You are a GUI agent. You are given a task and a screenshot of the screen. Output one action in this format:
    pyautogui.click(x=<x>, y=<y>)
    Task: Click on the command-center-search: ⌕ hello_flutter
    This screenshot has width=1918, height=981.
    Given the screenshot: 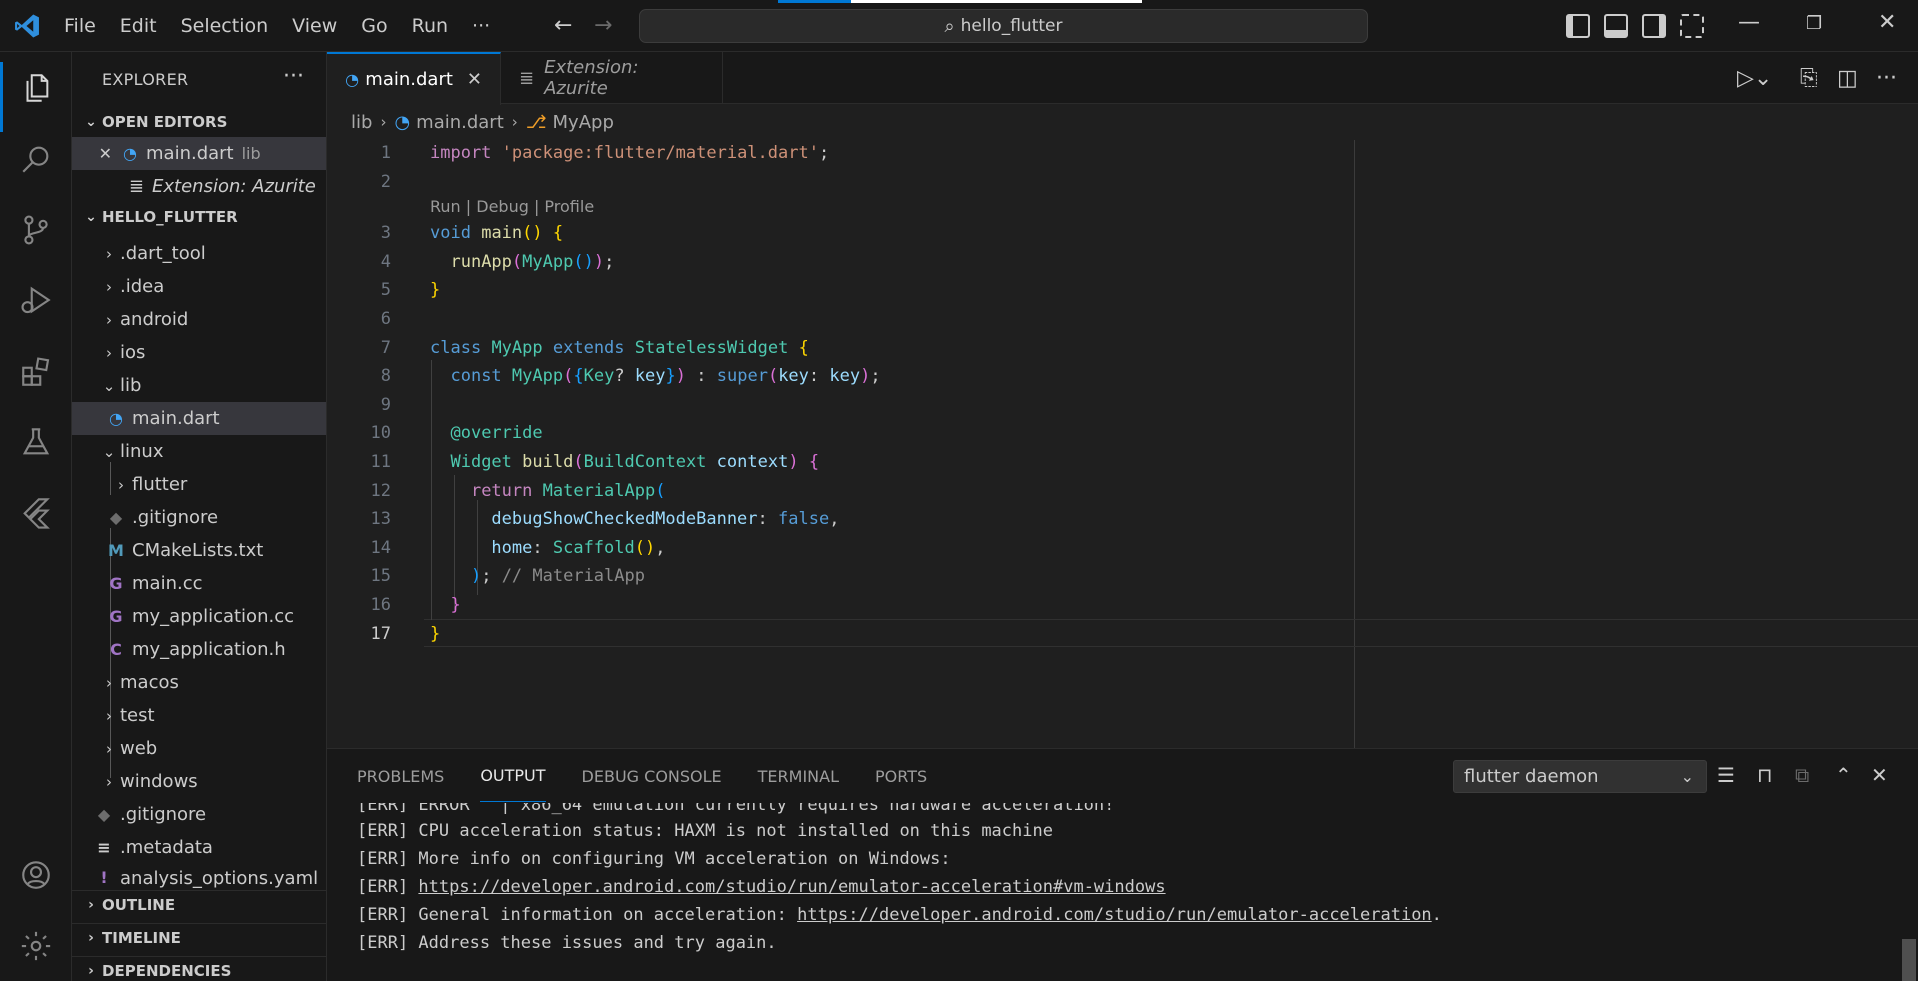 What is the action you would take?
    pyautogui.click(x=1003, y=26)
    